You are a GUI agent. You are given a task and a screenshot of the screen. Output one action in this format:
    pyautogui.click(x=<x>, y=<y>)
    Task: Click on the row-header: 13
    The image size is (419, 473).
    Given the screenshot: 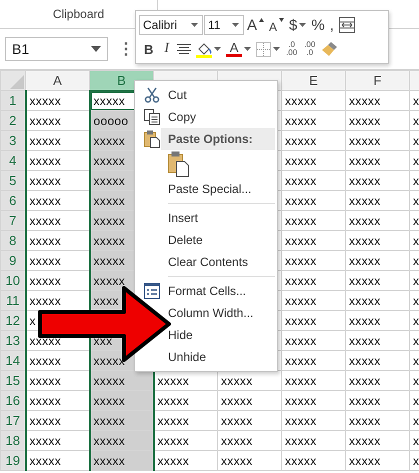 What is the action you would take?
    pyautogui.click(x=13, y=340)
    